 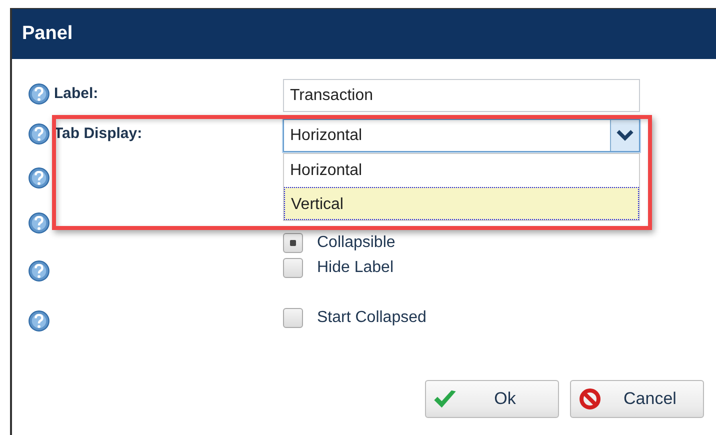 I want to click on field-label: Label:, so click(x=77, y=93).